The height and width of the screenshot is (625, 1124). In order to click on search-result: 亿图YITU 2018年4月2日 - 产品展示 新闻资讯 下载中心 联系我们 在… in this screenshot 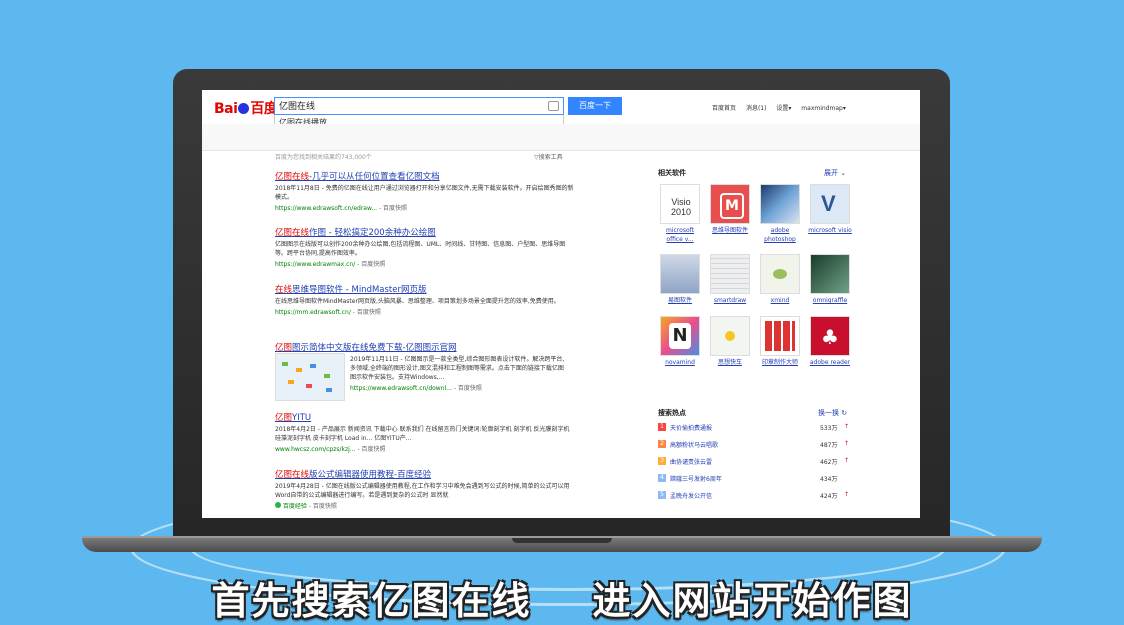, I will do `click(425, 432)`.